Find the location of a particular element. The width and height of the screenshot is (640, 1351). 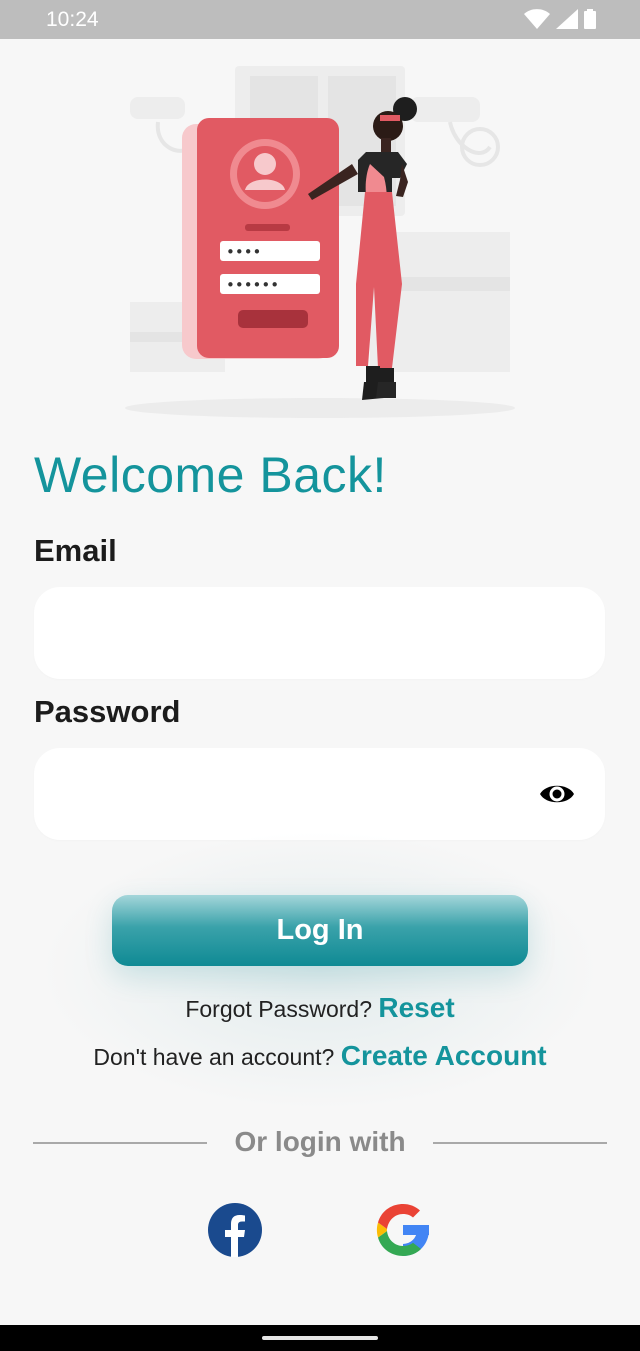

wifi-icon is located at coordinates (537, 19).